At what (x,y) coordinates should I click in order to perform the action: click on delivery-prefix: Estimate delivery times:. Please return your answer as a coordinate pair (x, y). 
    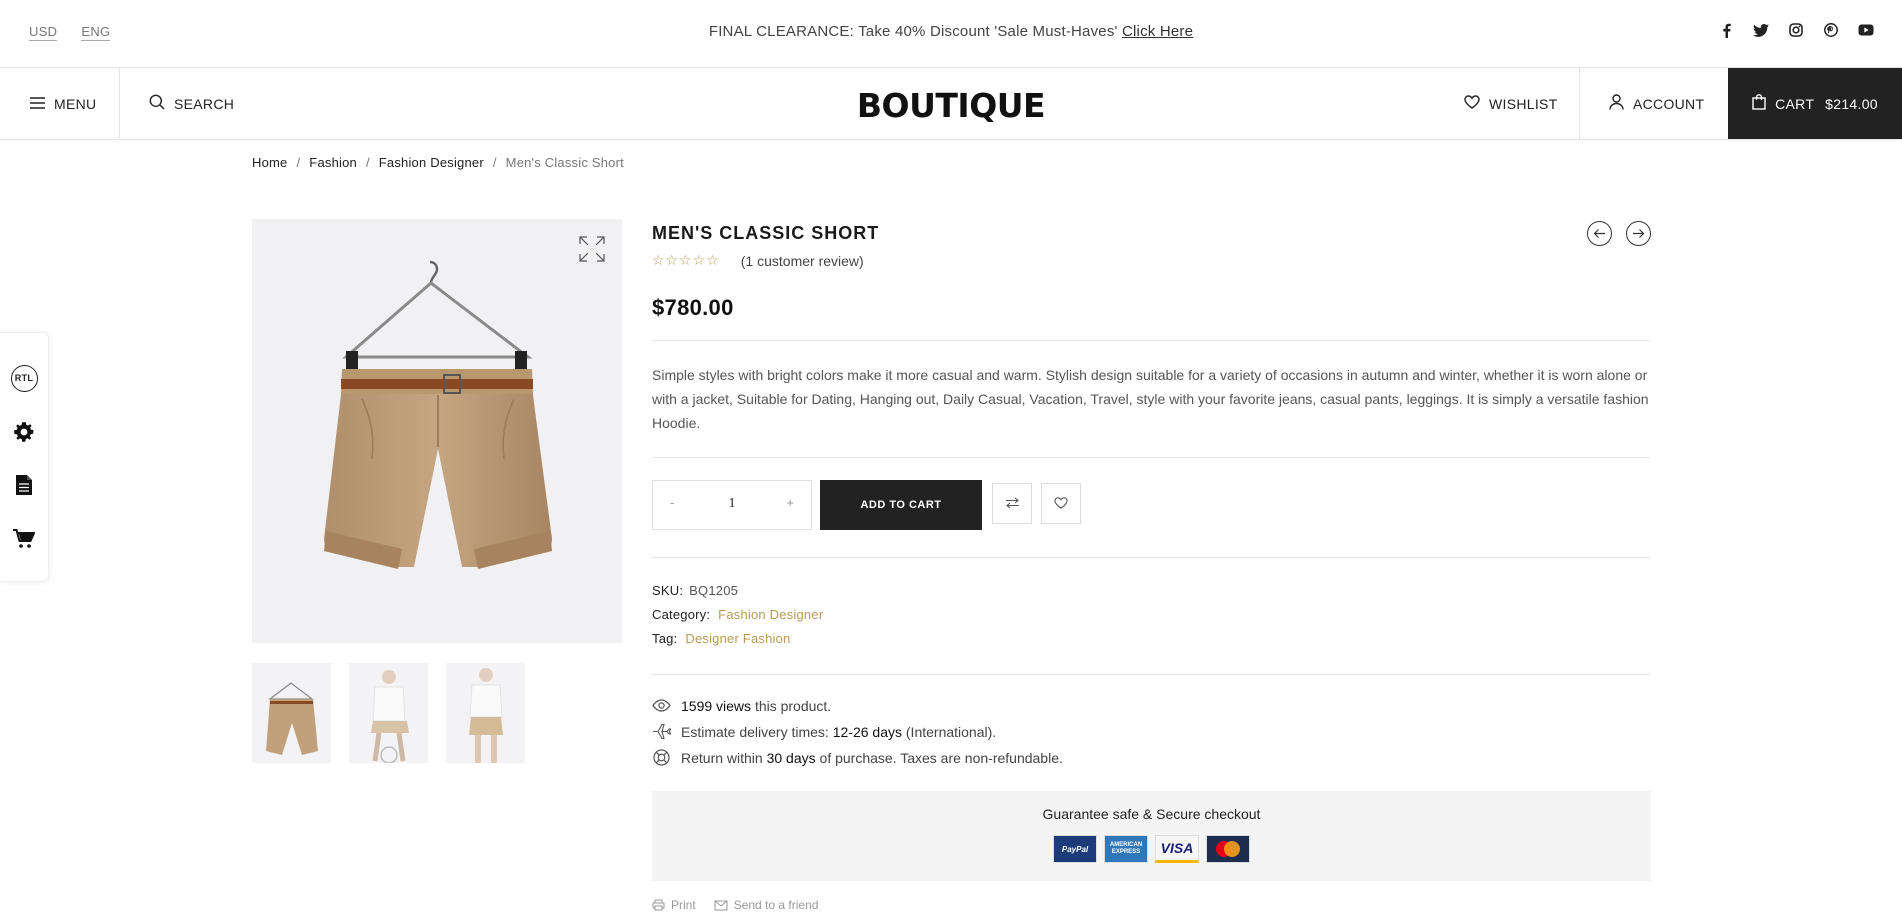
    Looking at the image, I should click on (755, 731).